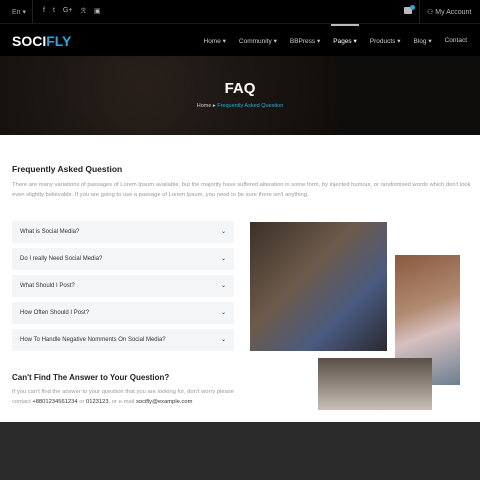  What do you see at coordinates (123, 286) in the screenshot?
I see `faq-item: What Should I Post? ⌄` at bounding box center [123, 286].